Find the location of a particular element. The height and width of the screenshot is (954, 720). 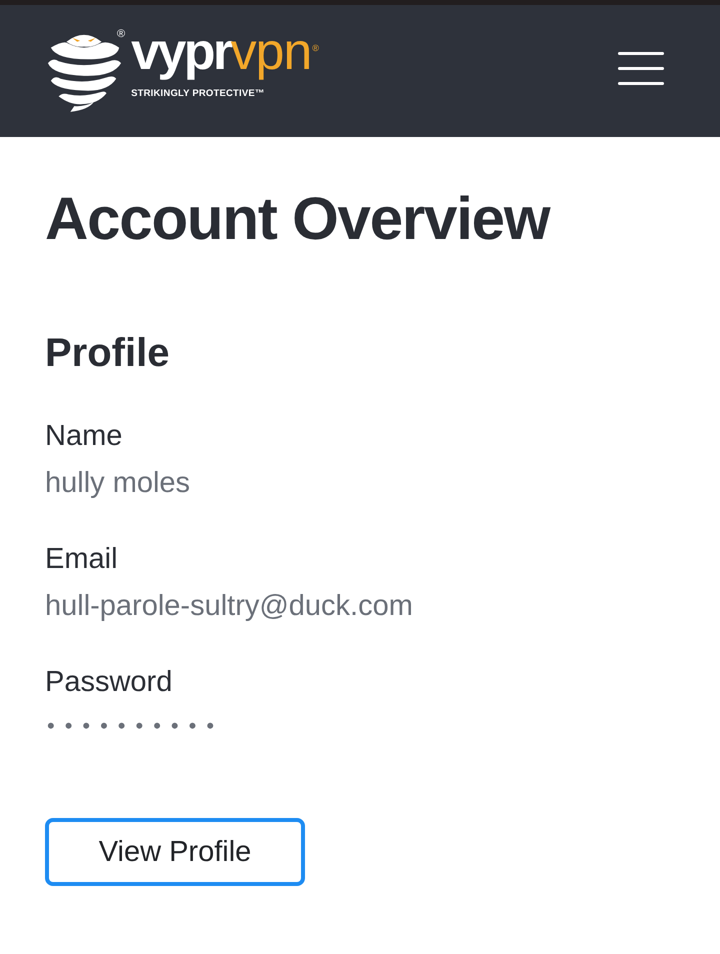

field-label: Email is located at coordinates (81, 559).